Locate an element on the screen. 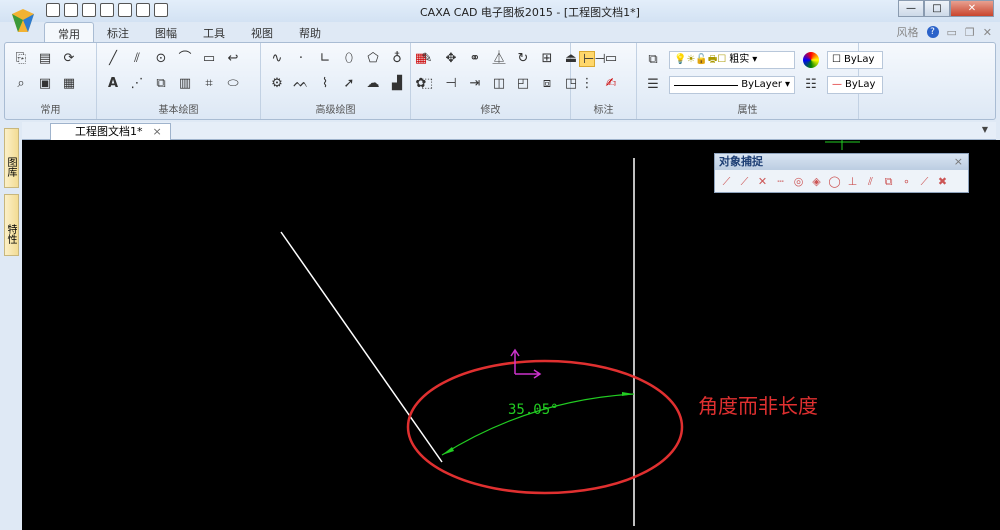 Image resolution: width=1000 pixels, height=530 pixels. snap-extension-icon: ┄ is located at coordinates (780, 181).